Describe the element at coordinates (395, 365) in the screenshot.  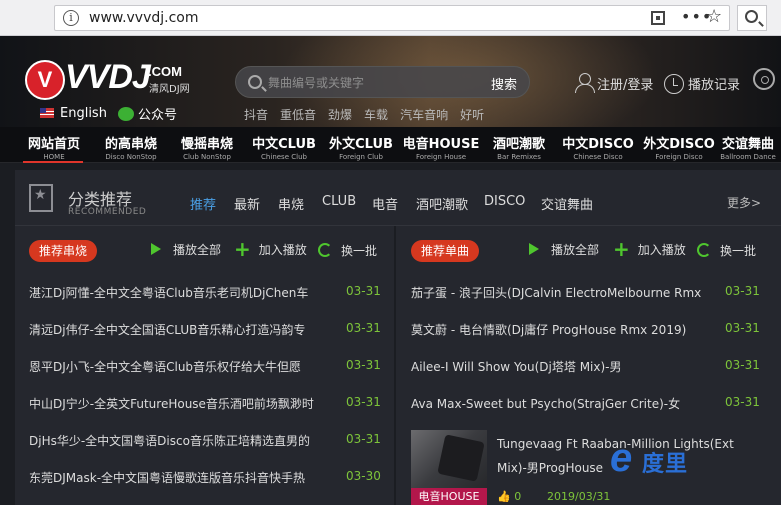
I see `panel-divider` at that location.